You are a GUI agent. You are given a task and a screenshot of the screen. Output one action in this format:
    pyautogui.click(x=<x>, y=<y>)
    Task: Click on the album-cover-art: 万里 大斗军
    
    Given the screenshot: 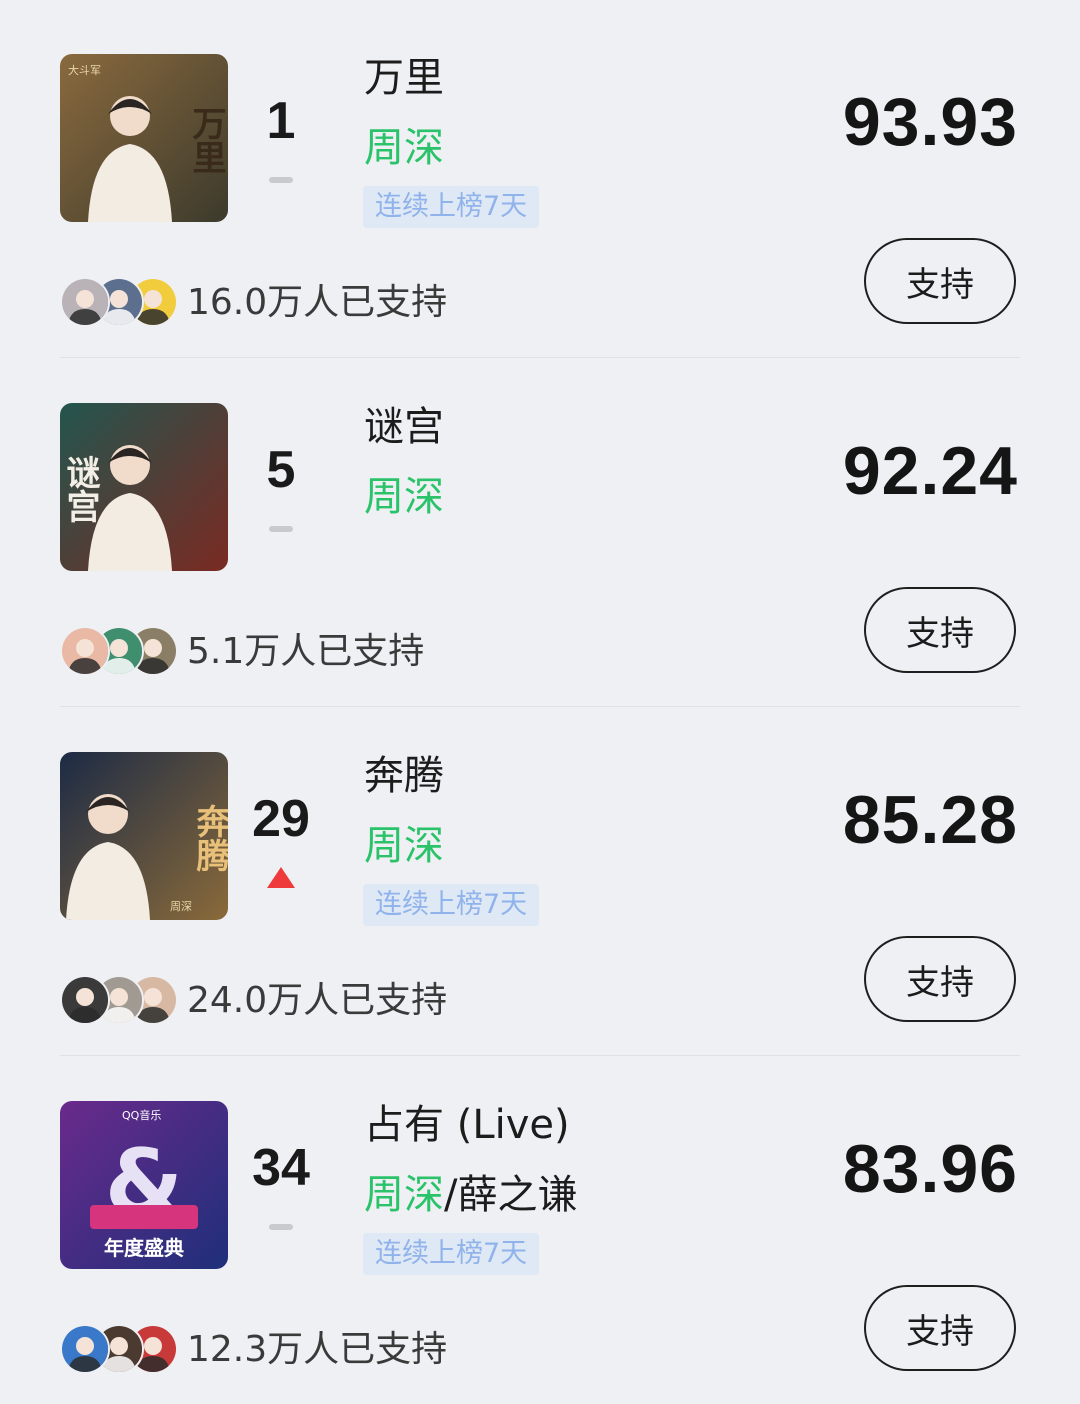 What is the action you would take?
    pyautogui.click(x=144, y=138)
    